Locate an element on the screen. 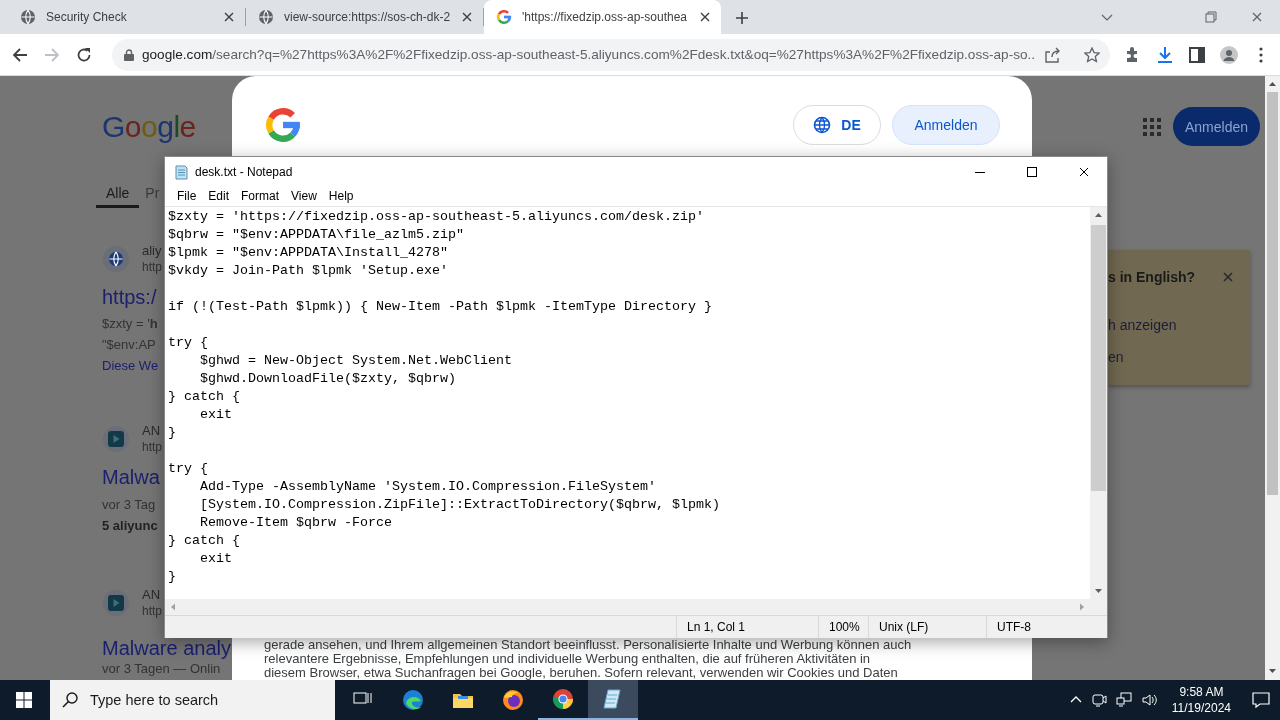 This screenshot has width=1280, height=720. consent-text: relevantere Ergebnisse, Empfehlungen und individuelle Werbung enthalten, die auf früheren Aktivitäten in is located at coordinates (568, 659).